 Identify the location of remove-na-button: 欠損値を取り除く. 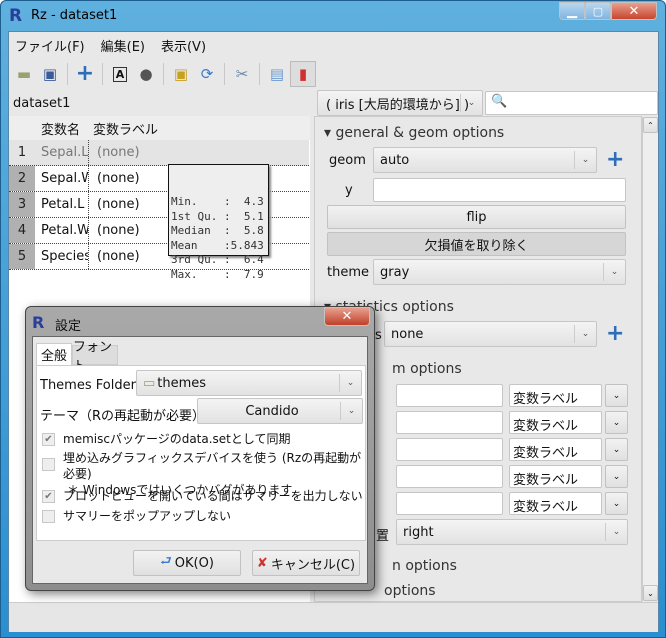
(476, 244).